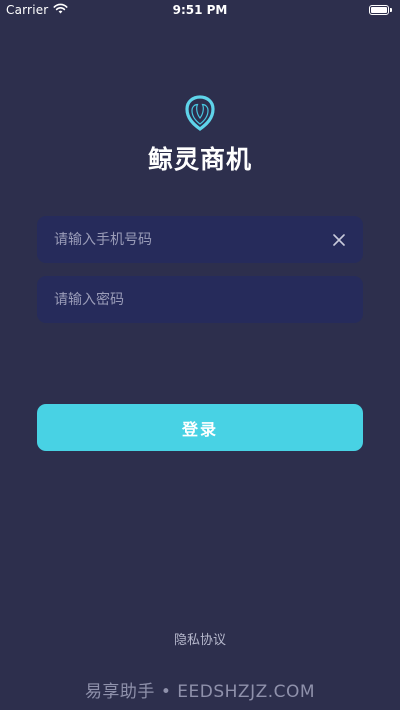 Image resolution: width=400 pixels, height=710 pixels. What do you see at coordinates (200, 427) in the screenshot?
I see `login-button: 登录` at bounding box center [200, 427].